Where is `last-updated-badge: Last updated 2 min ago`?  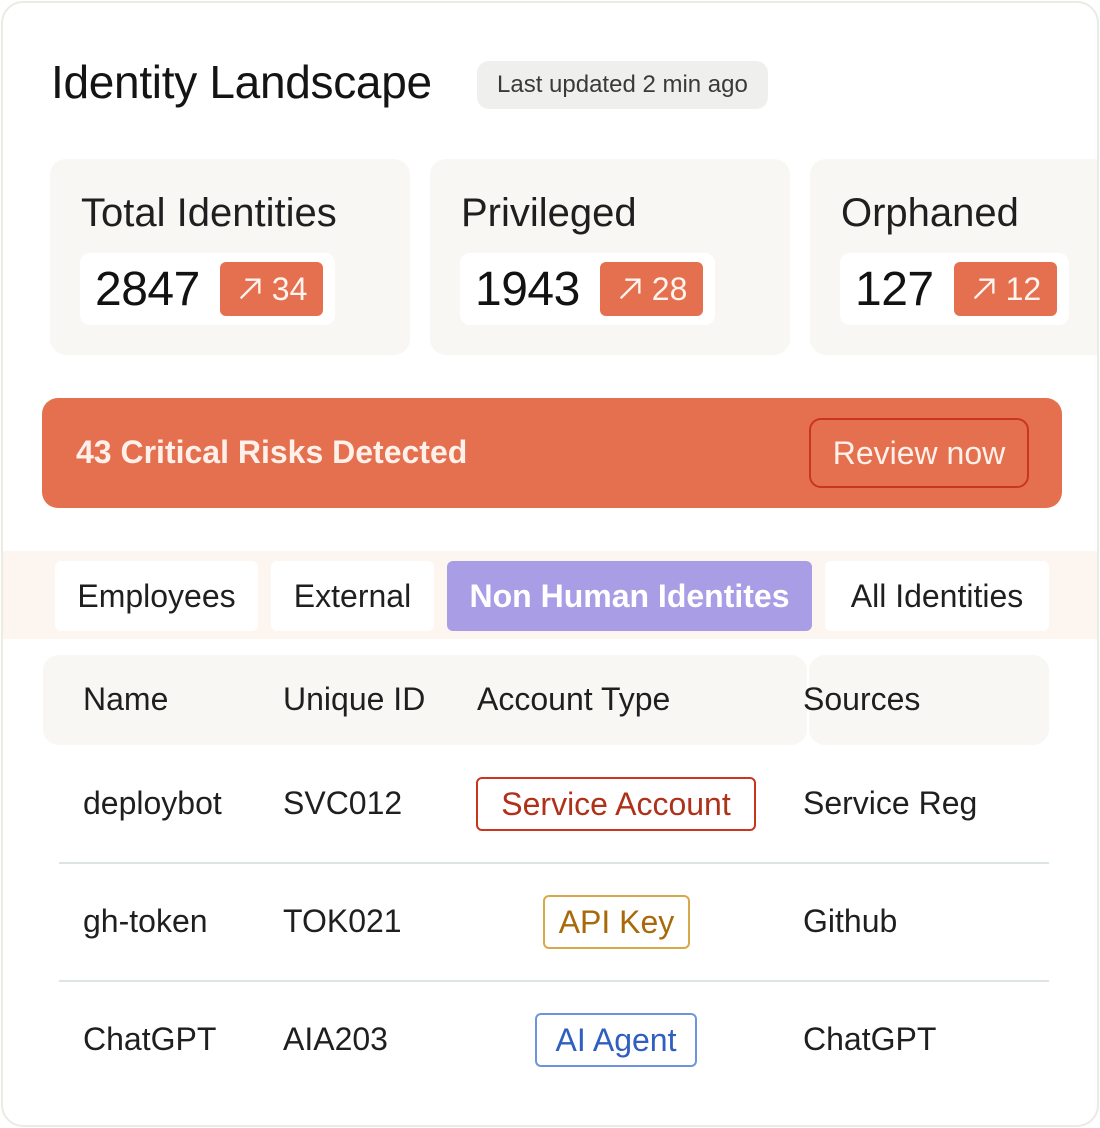
last-updated-badge: Last updated 2 min ago is located at coordinates (622, 85).